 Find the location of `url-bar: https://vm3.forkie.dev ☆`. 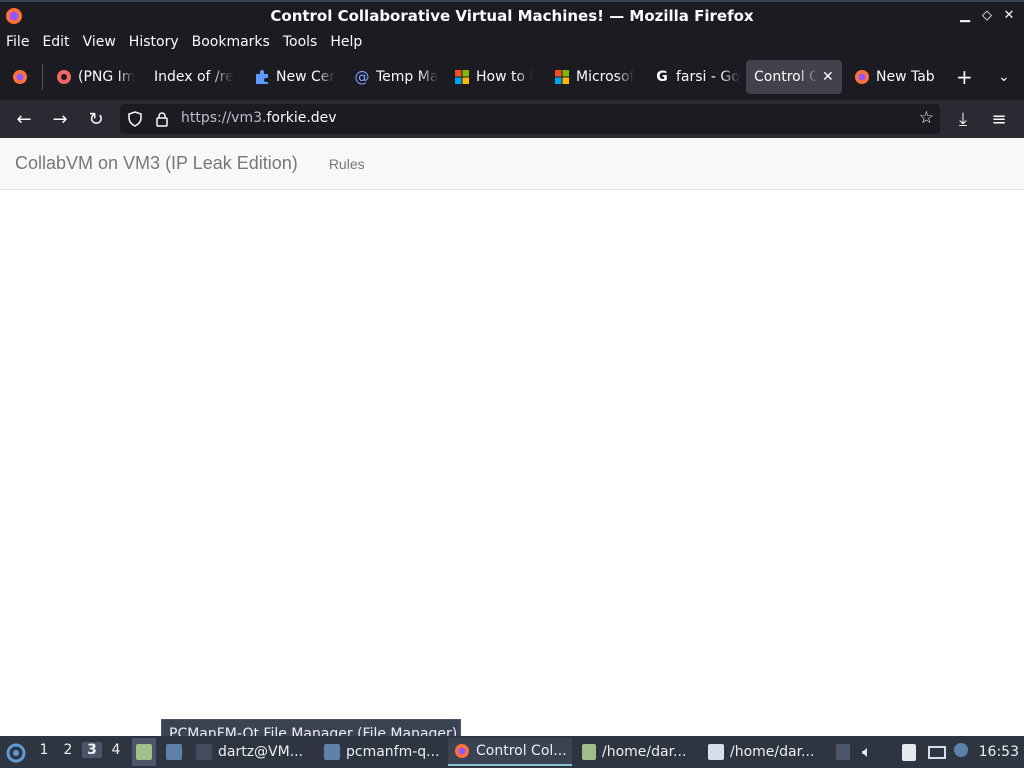

url-bar: https://vm3.forkie.dev ☆ is located at coordinates (530, 119).